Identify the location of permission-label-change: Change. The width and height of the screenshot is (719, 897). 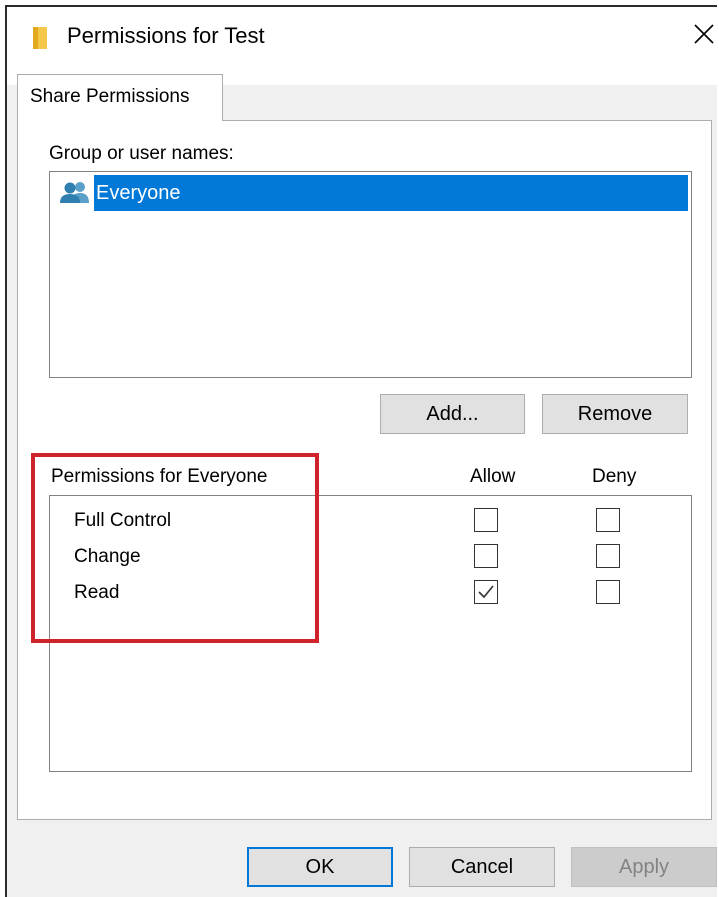
(107, 556).